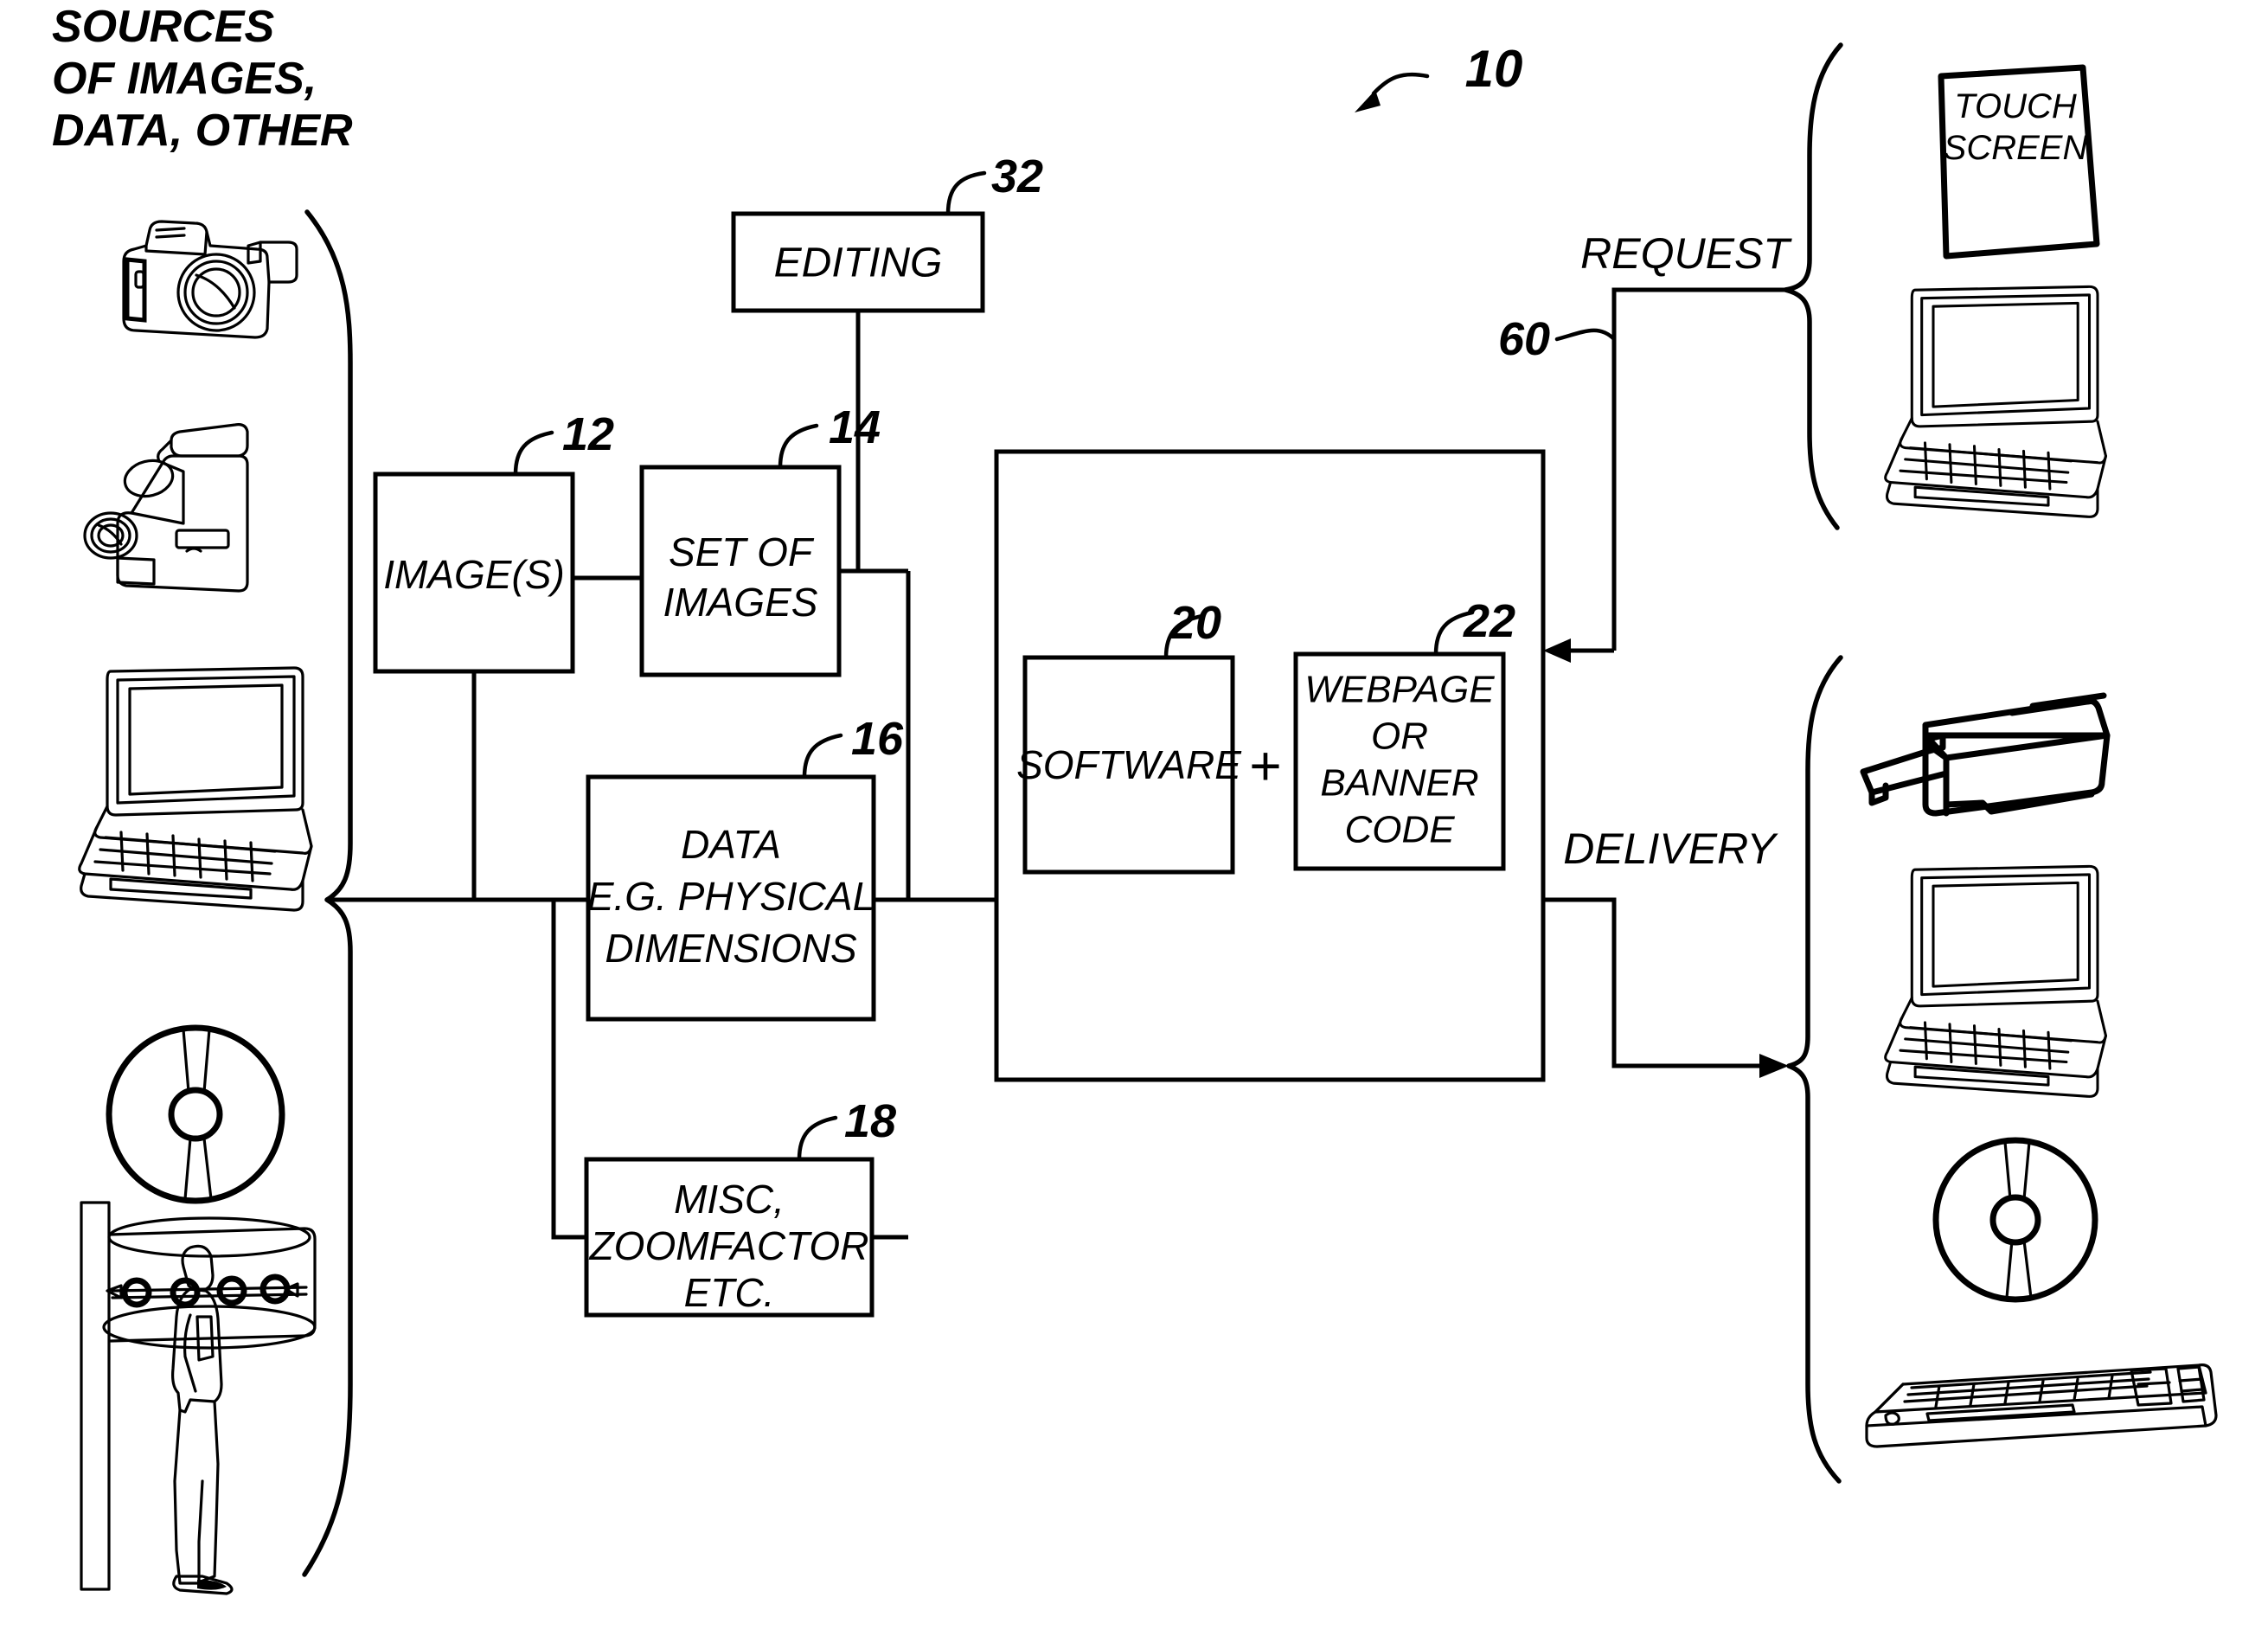 This screenshot has height=1636, width=2268. I want to click on sources-title-line-2: OF IMAGES,, so click(184, 79).